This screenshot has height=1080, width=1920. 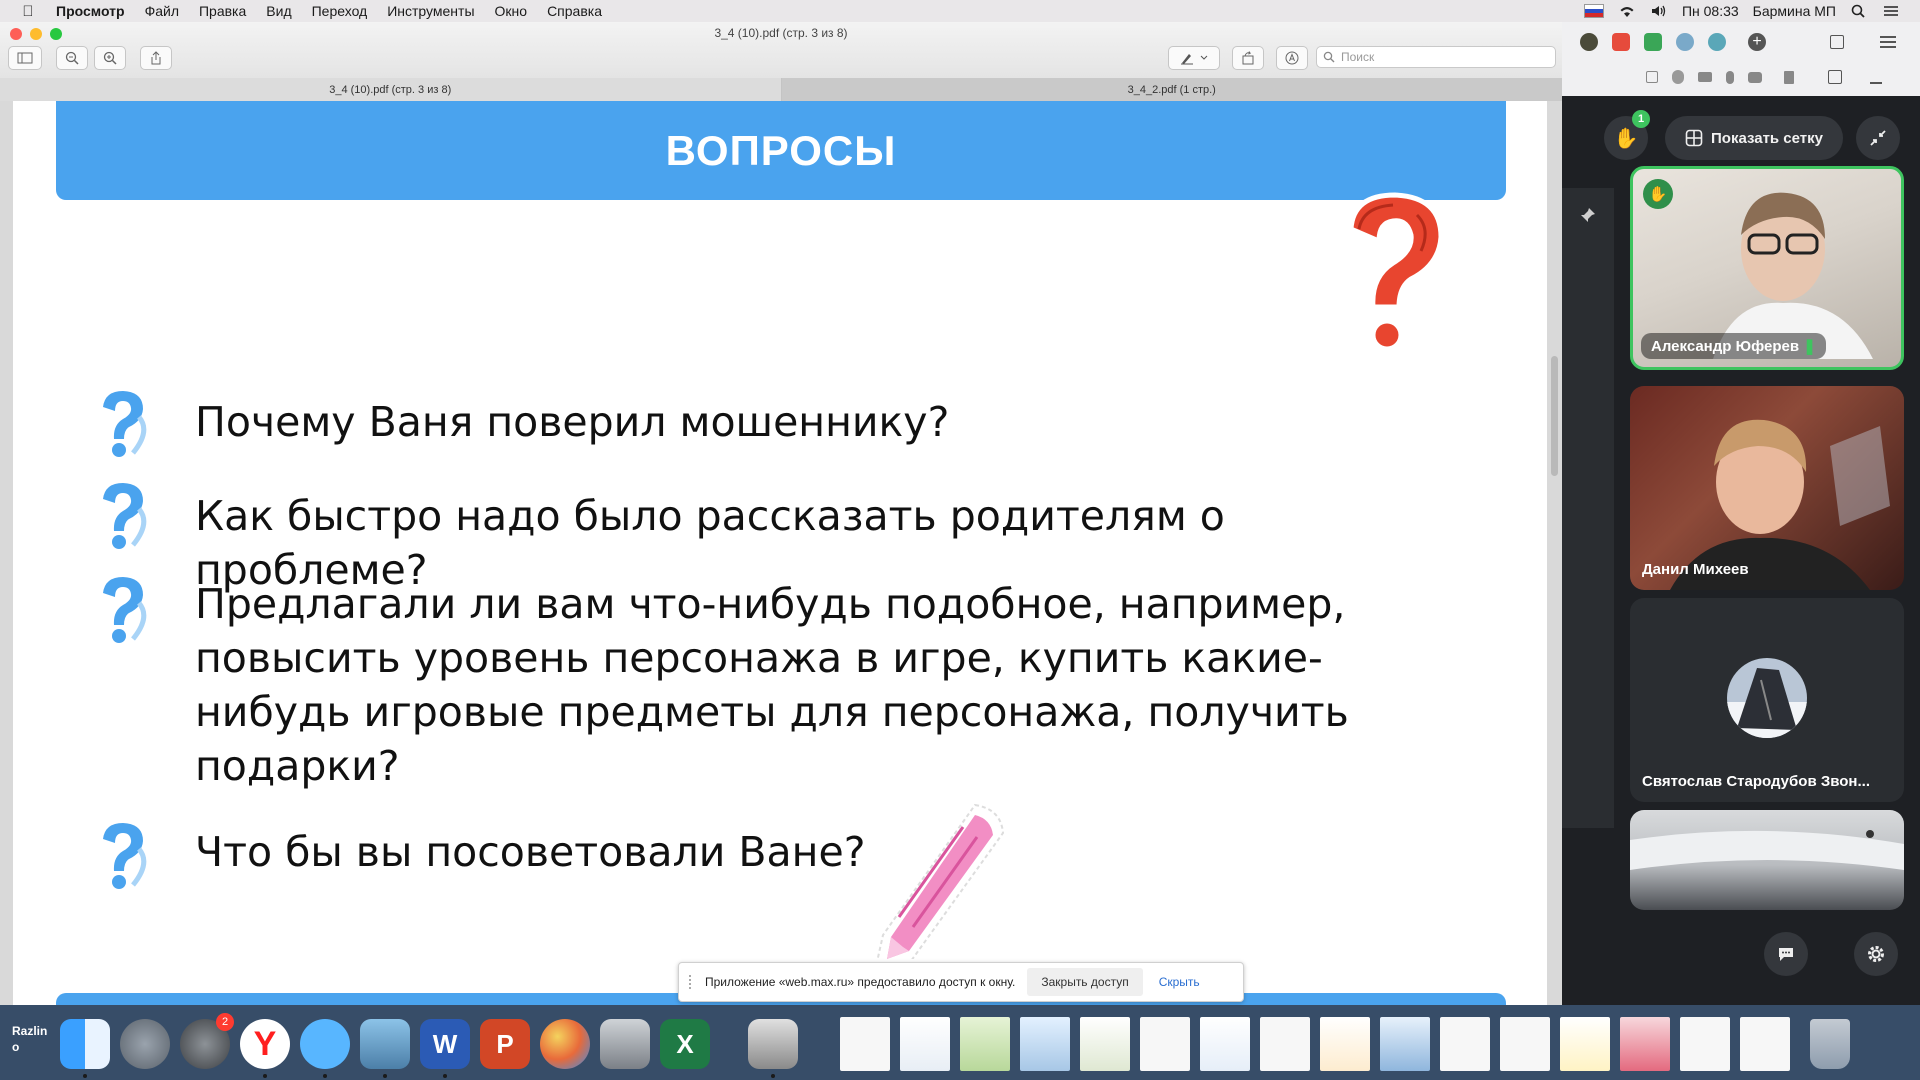 I want to click on zoom-in-button, so click(x=110, y=58).